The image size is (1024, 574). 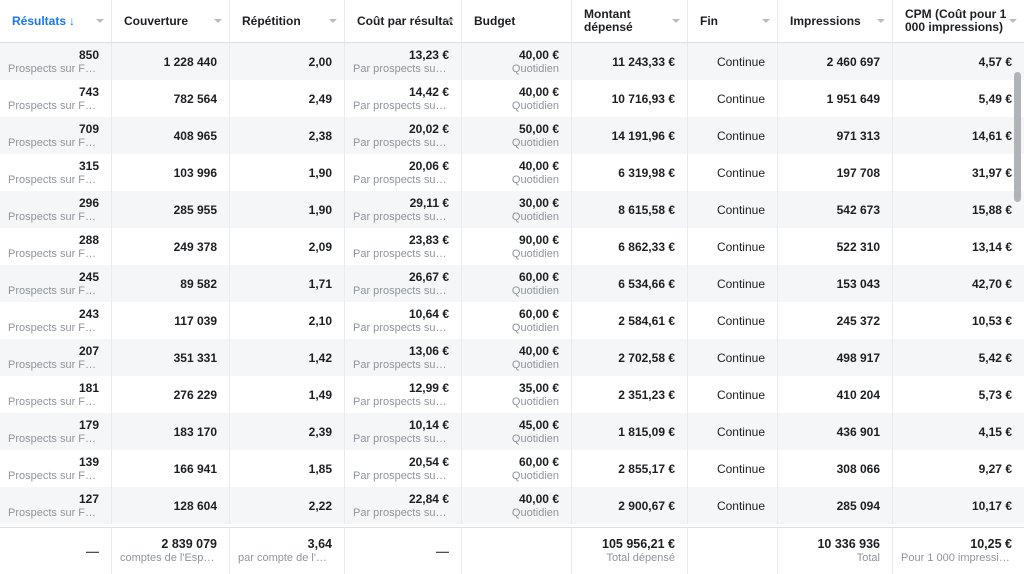 I want to click on column-header-cpm: CPM (Coût pour 1 000 impressions), so click(x=958, y=21).